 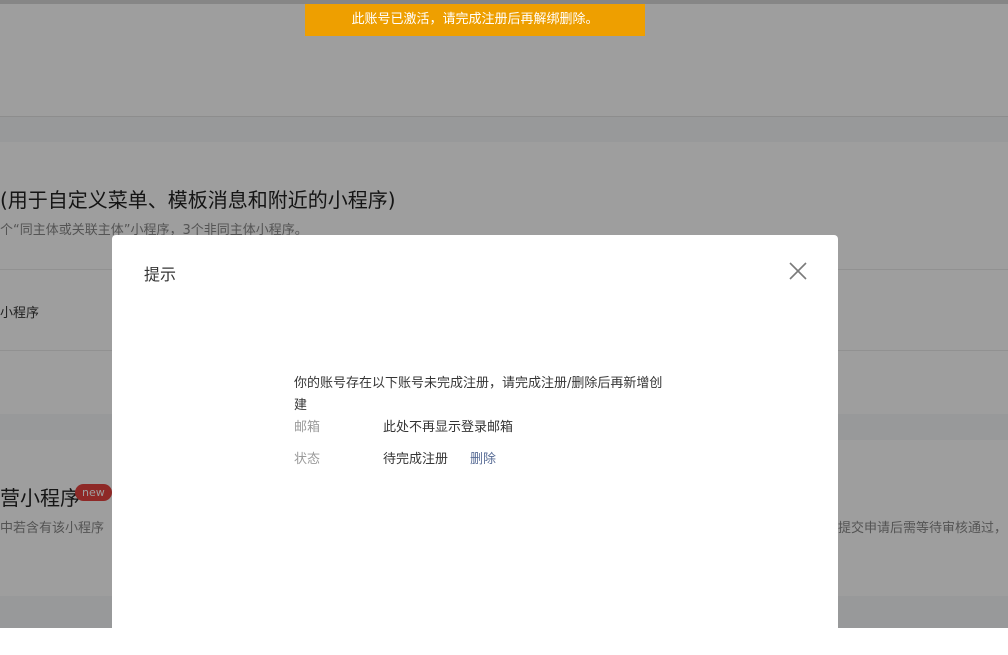 What do you see at coordinates (478, 394) in the screenshot?
I see `dialog-message: 你的账号存在以下账号未完成注册，请完成注册/删除后再新增创建` at bounding box center [478, 394].